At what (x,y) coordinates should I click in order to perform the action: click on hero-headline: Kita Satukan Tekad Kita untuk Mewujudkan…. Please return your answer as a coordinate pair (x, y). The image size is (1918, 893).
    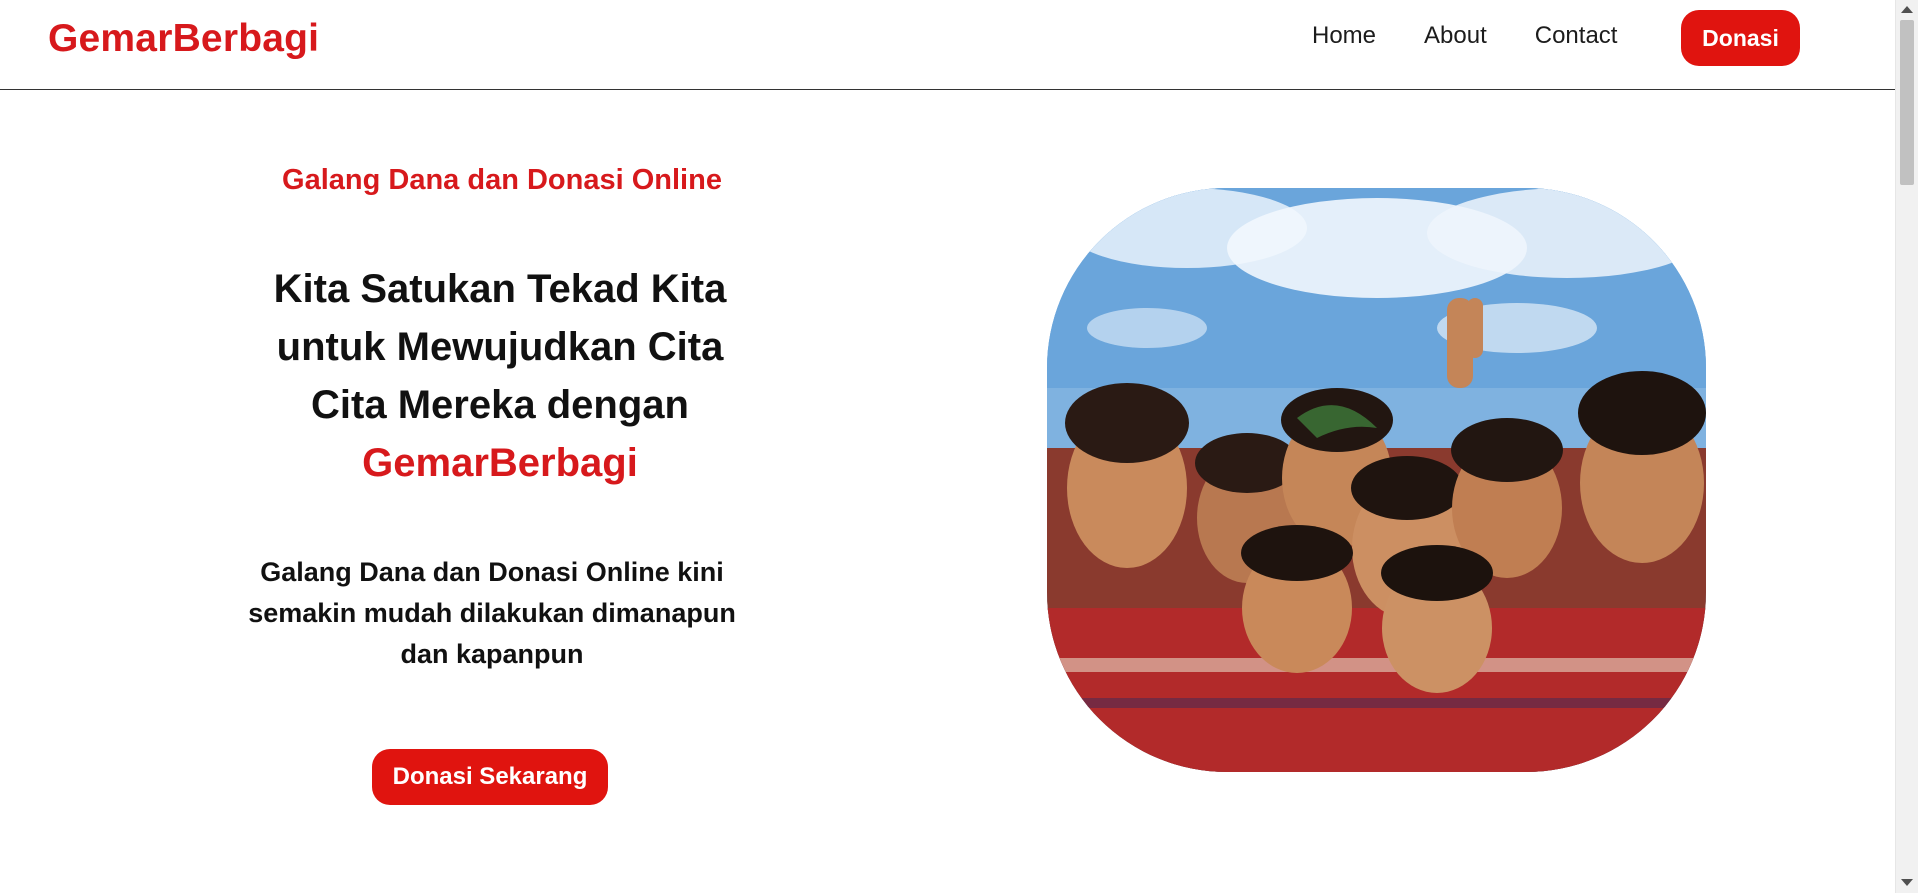
    Looking at the image, I should click on (500, 376).